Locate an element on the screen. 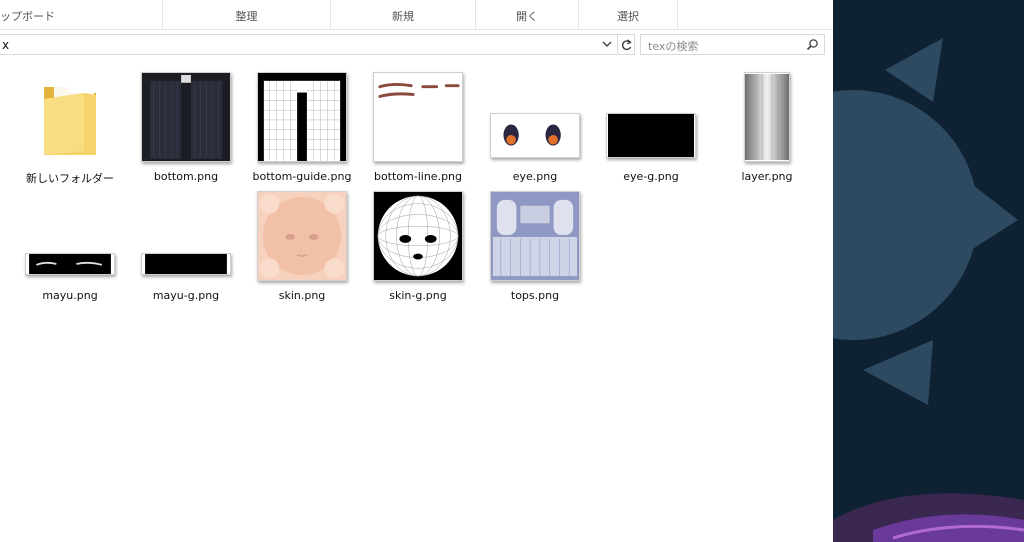  address-row: x texの検索 is located at coordinates (416, 45).